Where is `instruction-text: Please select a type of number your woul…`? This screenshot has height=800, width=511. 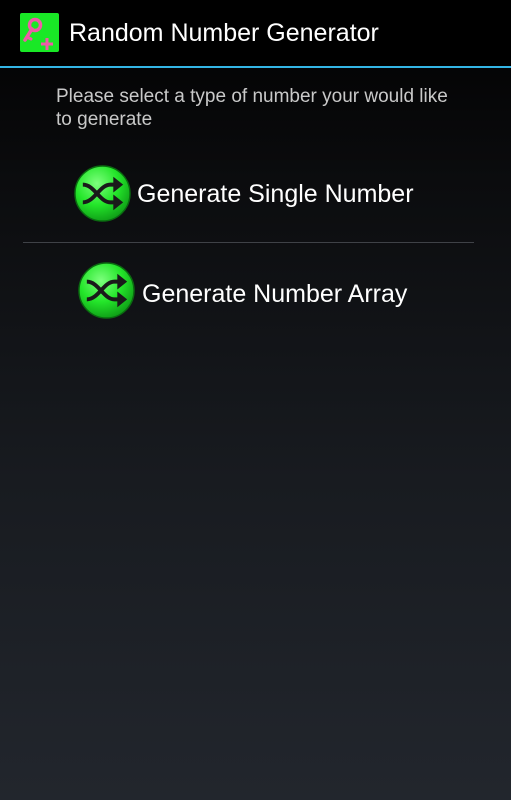 instruction-text: Please select a type of number your woul… is located at coordinates (252, 108).